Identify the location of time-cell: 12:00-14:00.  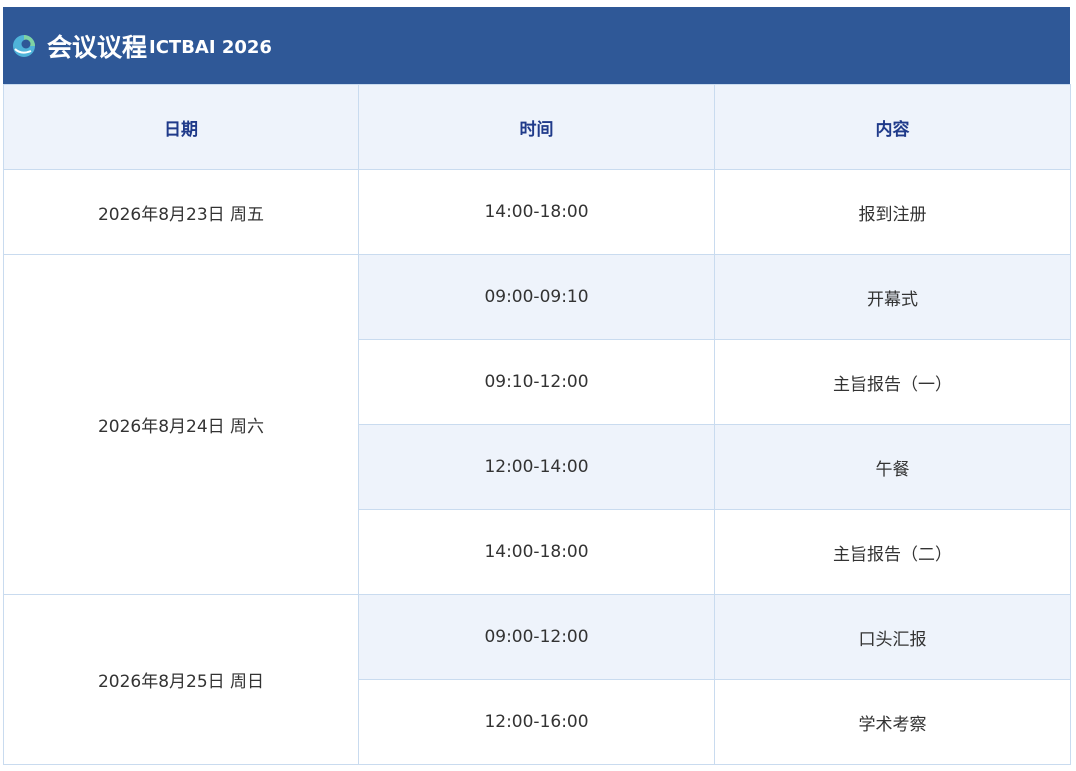
(536, 467).